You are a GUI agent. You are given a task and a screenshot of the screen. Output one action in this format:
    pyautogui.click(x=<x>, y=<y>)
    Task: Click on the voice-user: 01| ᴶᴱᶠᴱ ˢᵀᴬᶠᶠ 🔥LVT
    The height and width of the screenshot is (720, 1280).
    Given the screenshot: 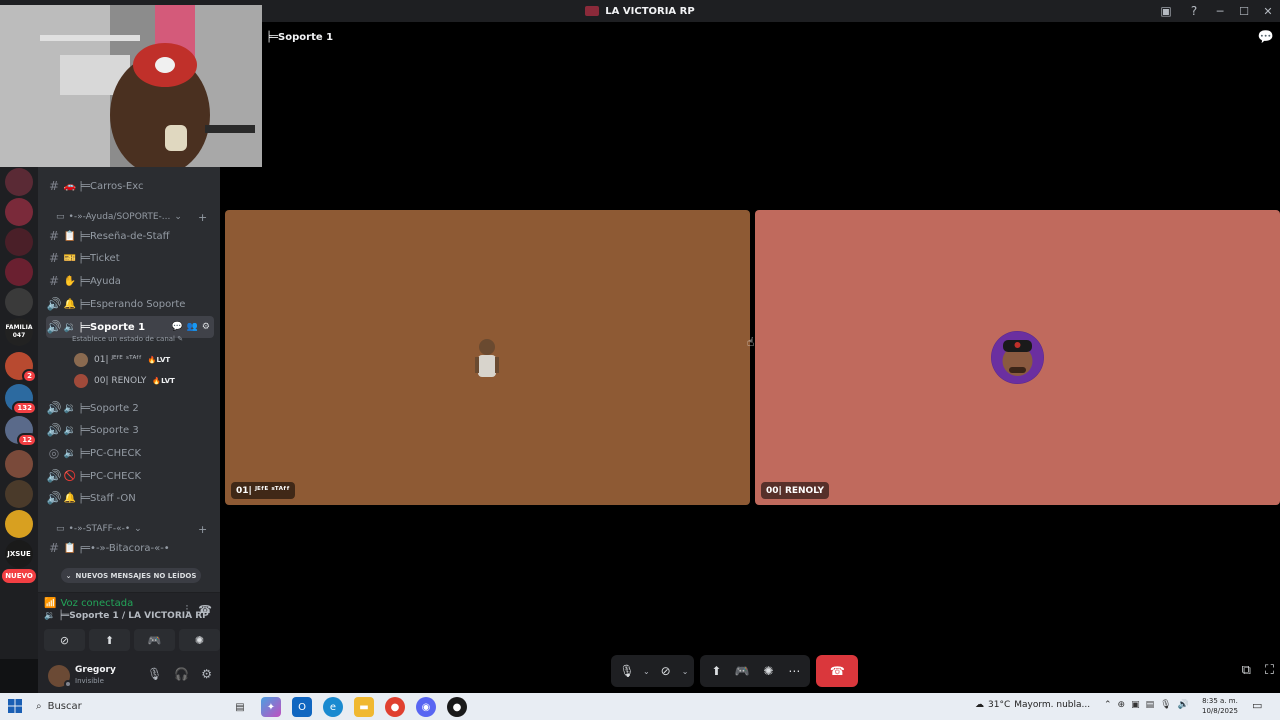 What is the action you would take?
    pyautogui.click(x=122, y=360)
    